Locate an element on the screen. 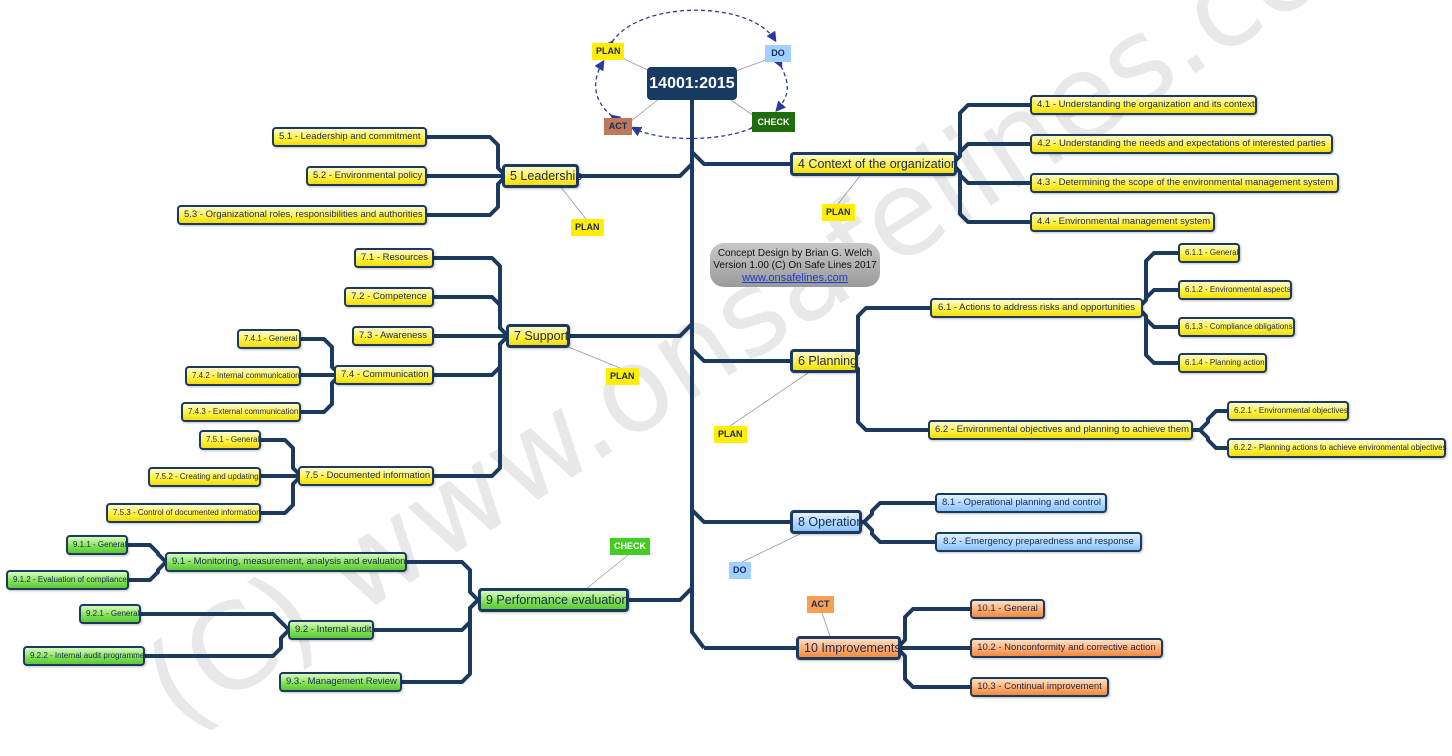  trunk-connector is located at coordinates (698, 374).